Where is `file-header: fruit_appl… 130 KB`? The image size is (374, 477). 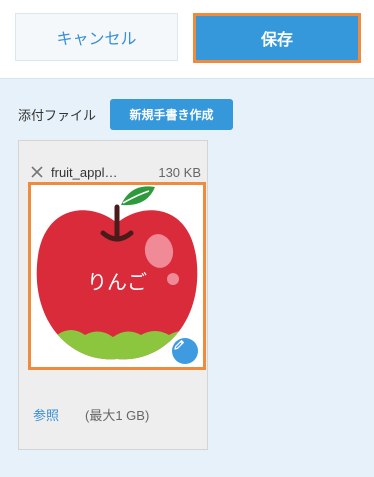 file-header: fruit_appl… 130 KB is located at coordinates (115, 172).